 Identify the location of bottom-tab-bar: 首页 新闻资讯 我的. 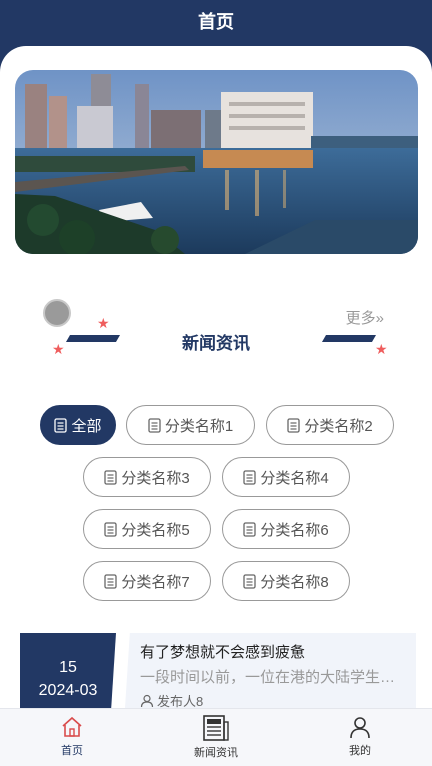
(216, 737).